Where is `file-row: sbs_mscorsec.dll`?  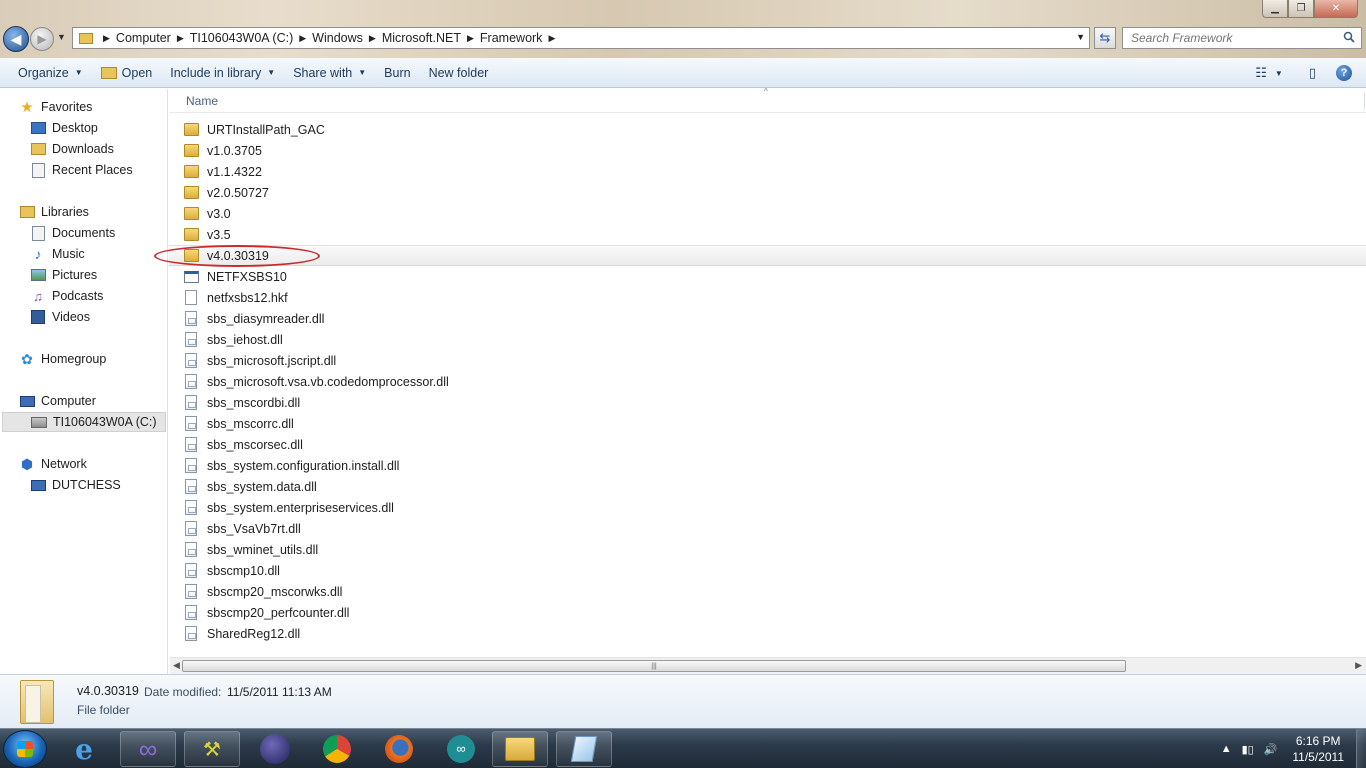
file-row: sbs_mscorsec.dll is located at coordinates (774, 444).